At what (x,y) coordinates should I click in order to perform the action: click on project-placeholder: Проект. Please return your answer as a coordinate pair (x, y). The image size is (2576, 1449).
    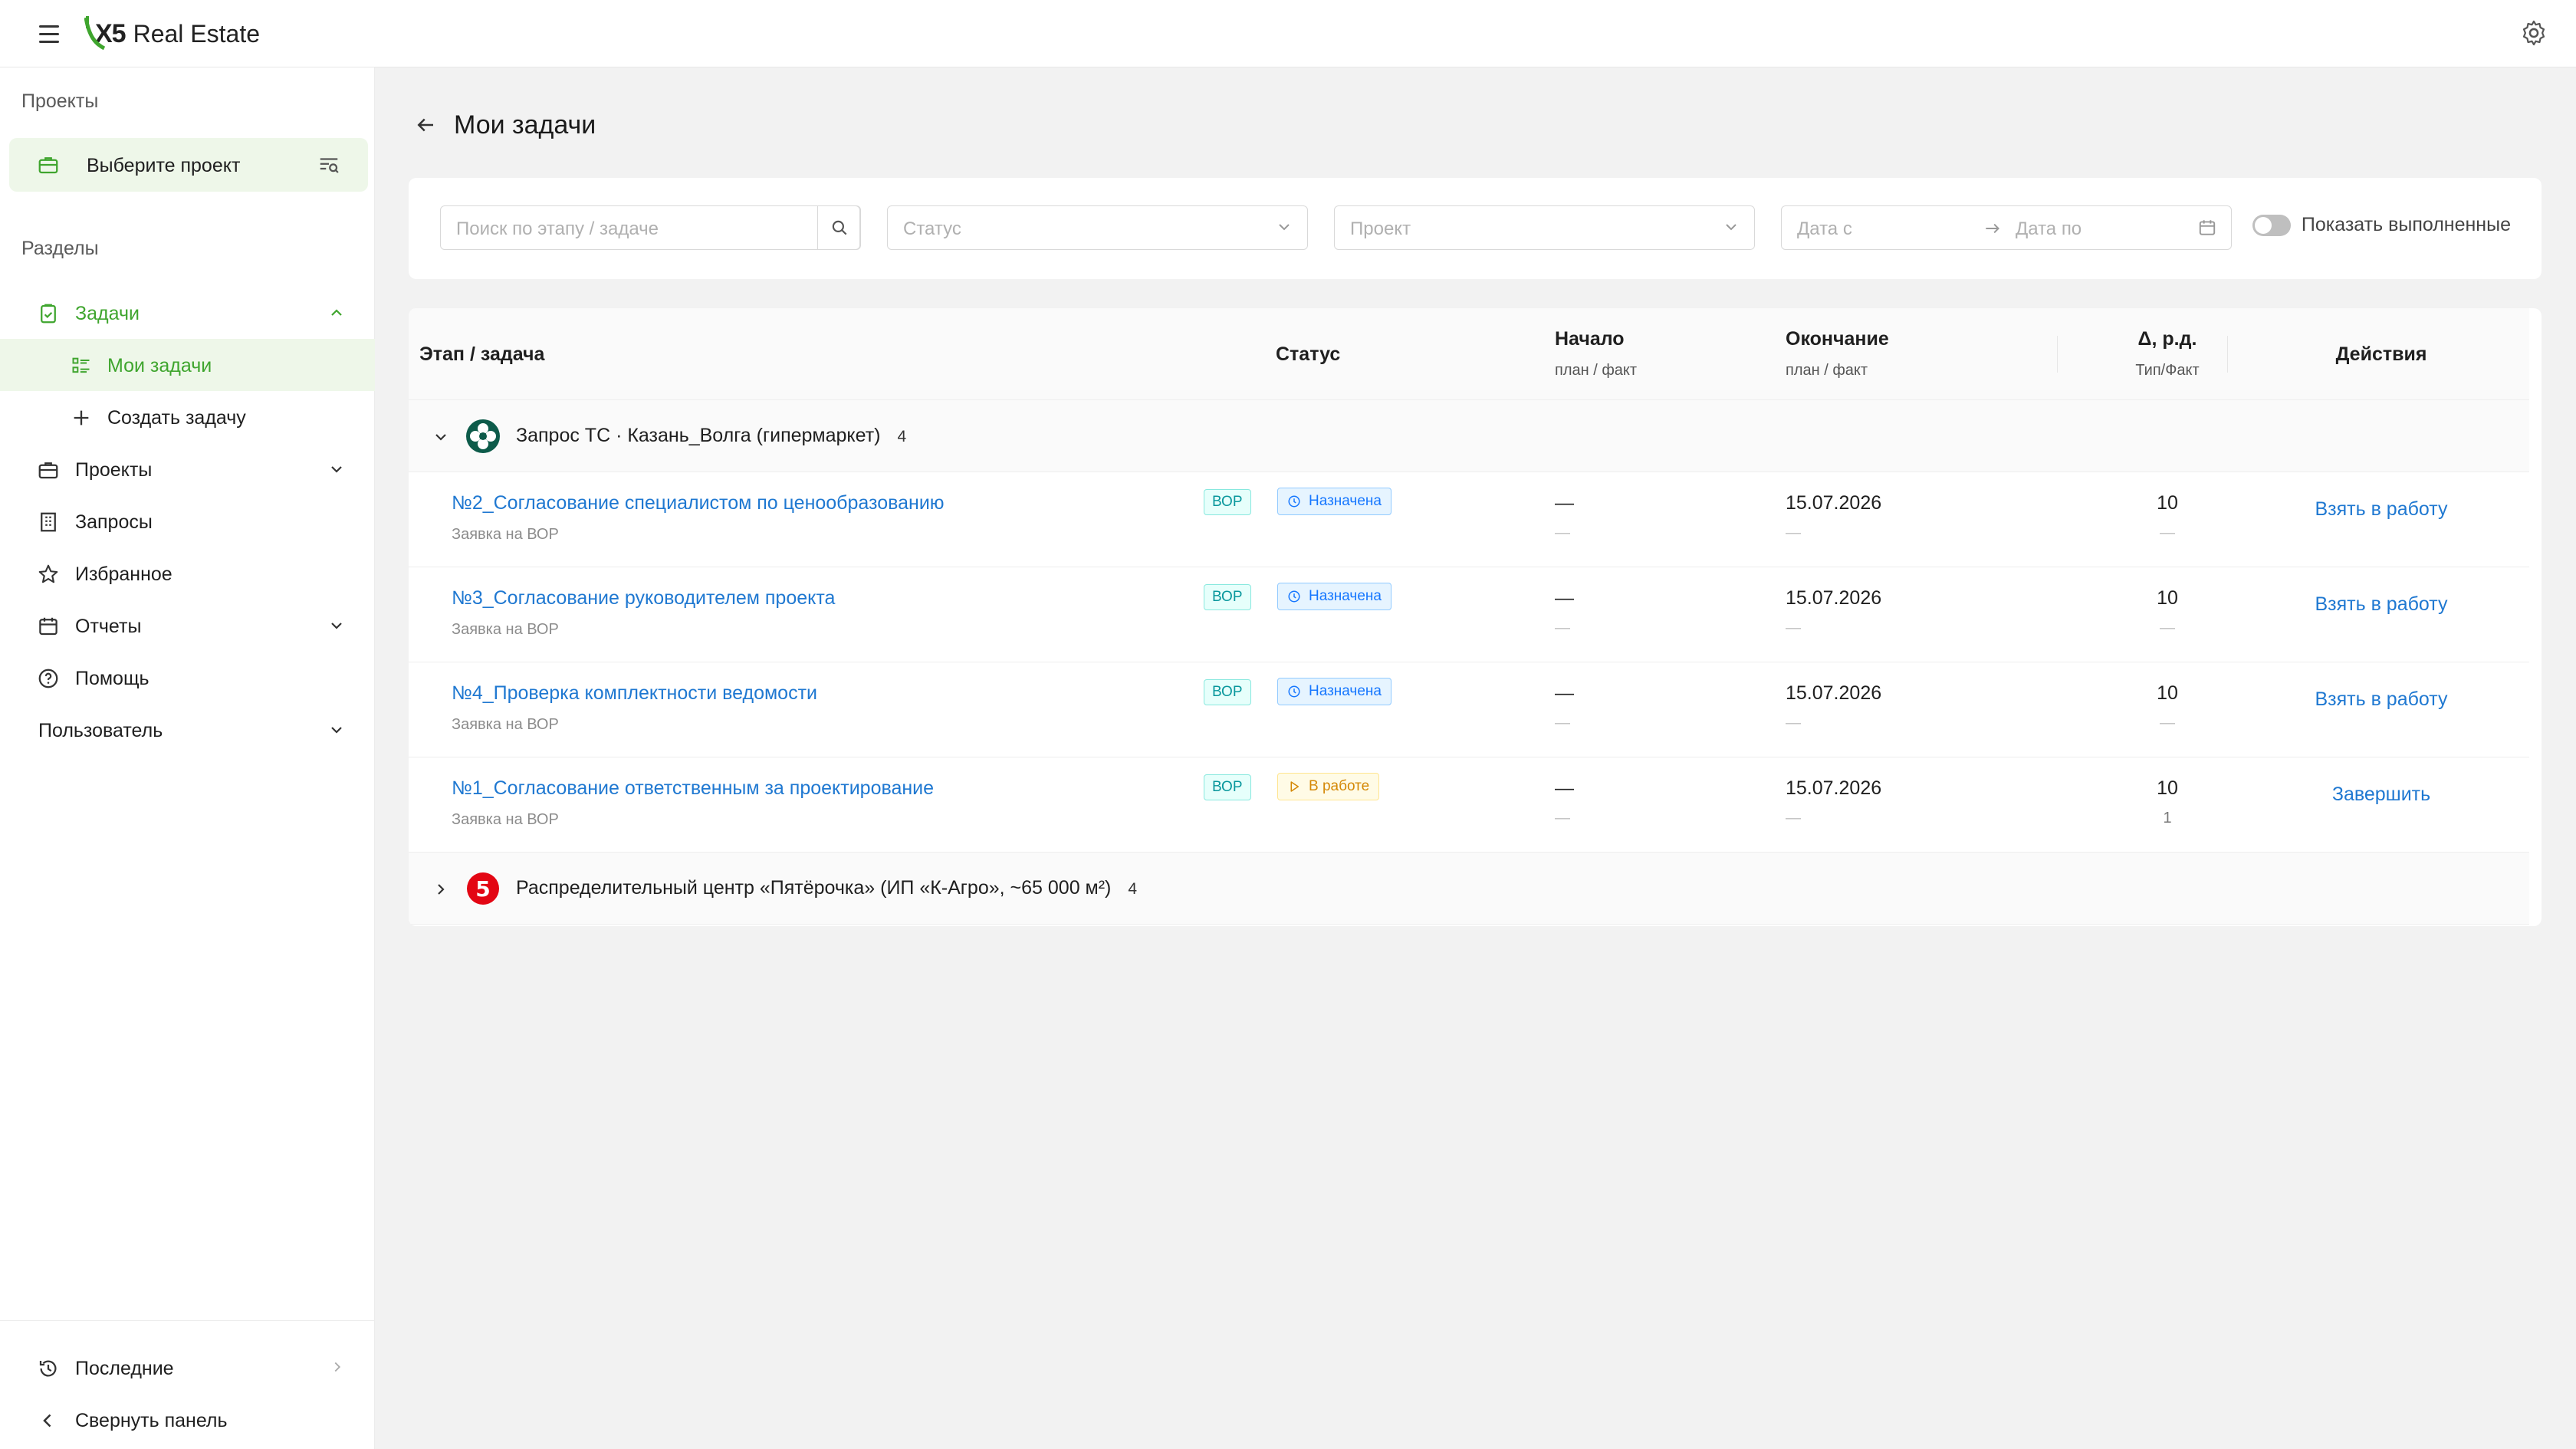
    Looking at the image, I should click on (1380, 229).